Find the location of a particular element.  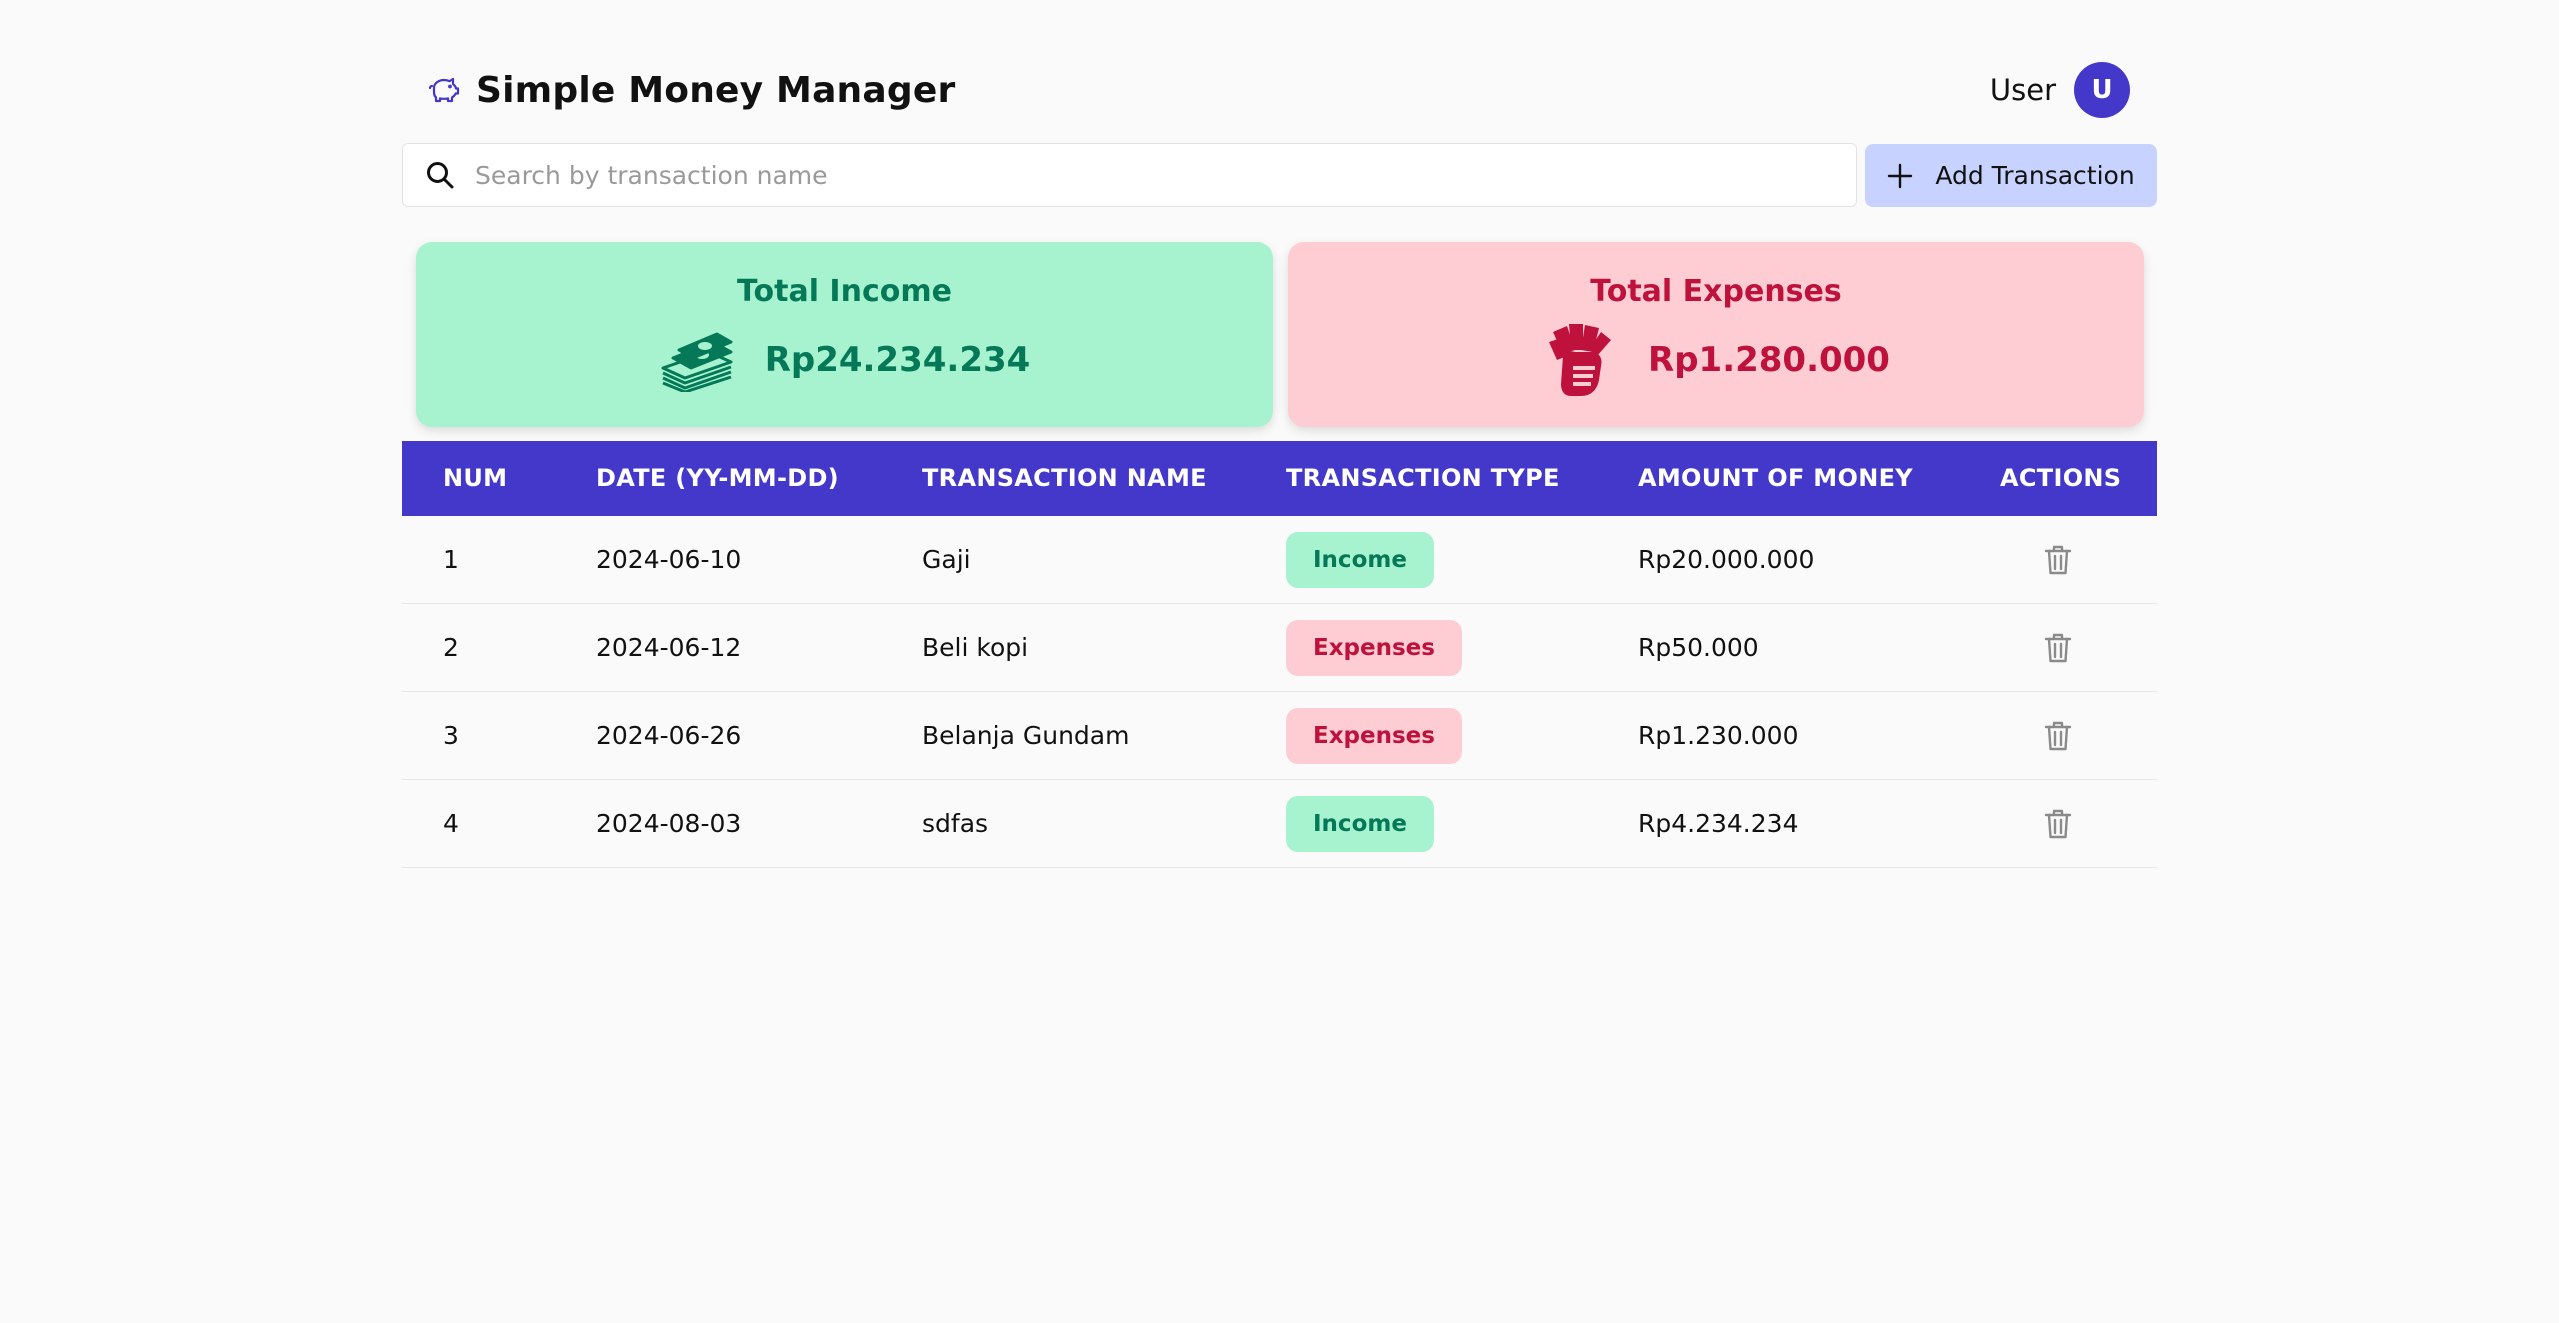

header-transaction-name: TRANSACTION NAME is located at coordinates (1064, 478).